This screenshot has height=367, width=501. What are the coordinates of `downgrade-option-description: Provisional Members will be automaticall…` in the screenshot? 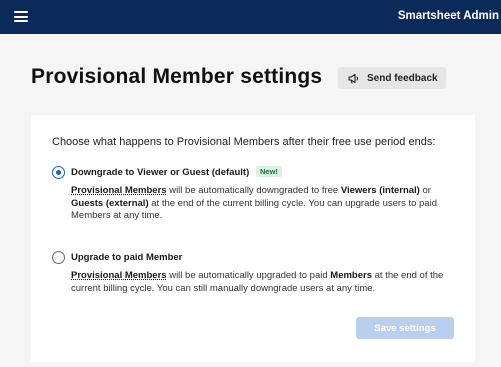 It's located at (254, 203).